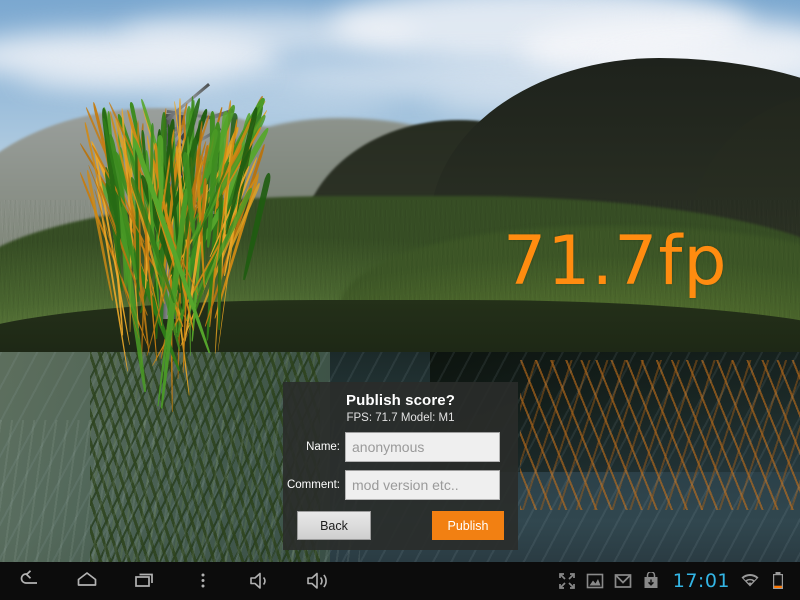 Image resolution: width=800 pixels, height=600 pixels. What do you see at coordinates (567, 581) in the screenshot?
I see `fullscreen-icon` at bounding box center [567, 581].